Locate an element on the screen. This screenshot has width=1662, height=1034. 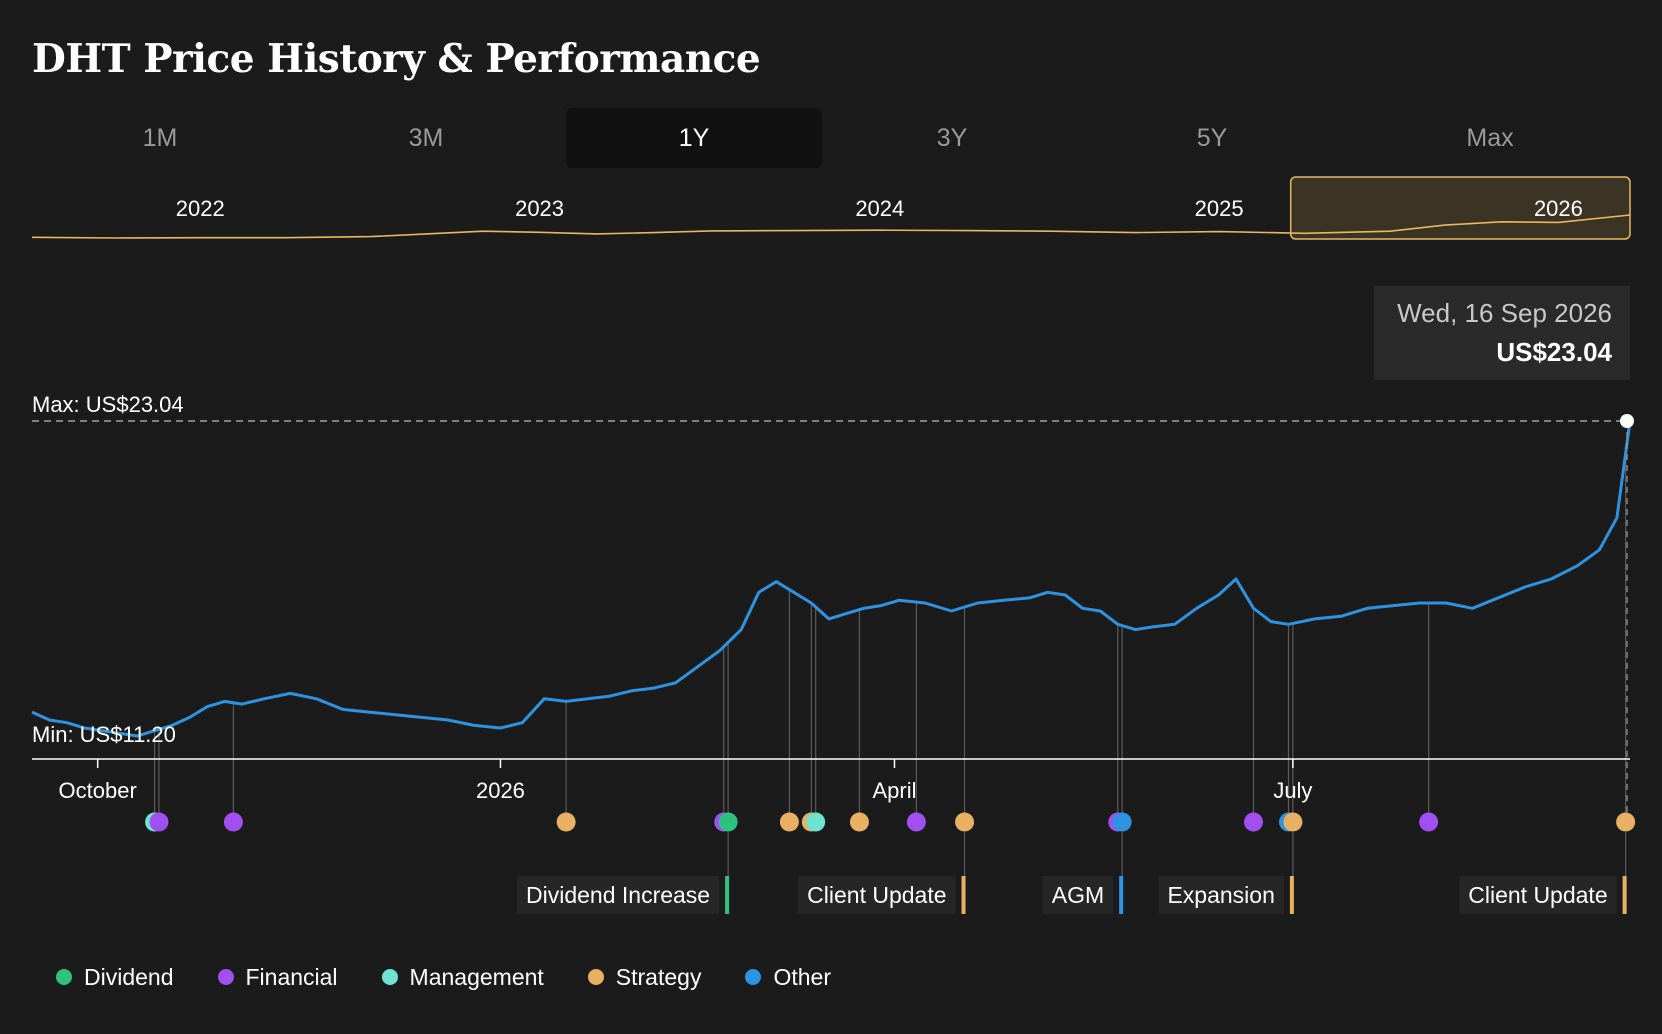
legend-item-dividend: Dividend is located at coordinates (115, 977).